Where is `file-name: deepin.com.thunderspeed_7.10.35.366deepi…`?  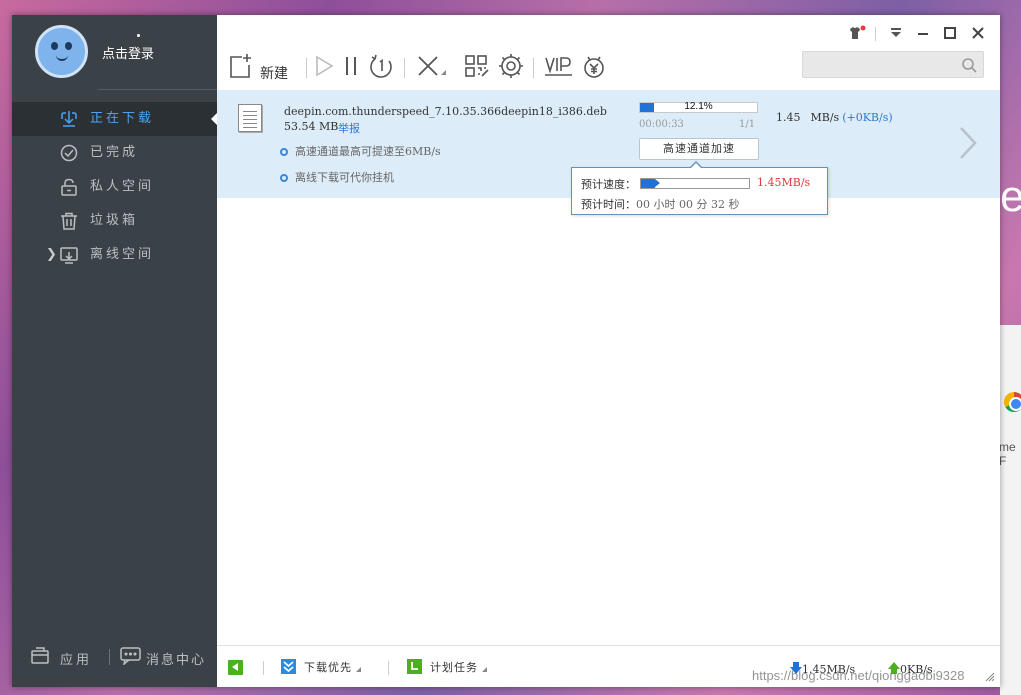 file-name: deepin.com.thunderspeed_7.10.35.366deepi… is located at coordinates (445, 111).